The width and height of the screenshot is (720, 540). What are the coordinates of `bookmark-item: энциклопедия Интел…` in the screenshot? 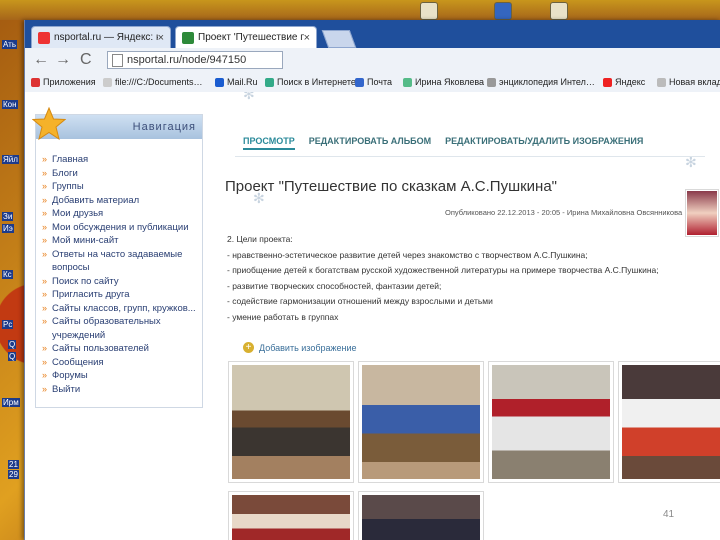 It's located at (541, 82).